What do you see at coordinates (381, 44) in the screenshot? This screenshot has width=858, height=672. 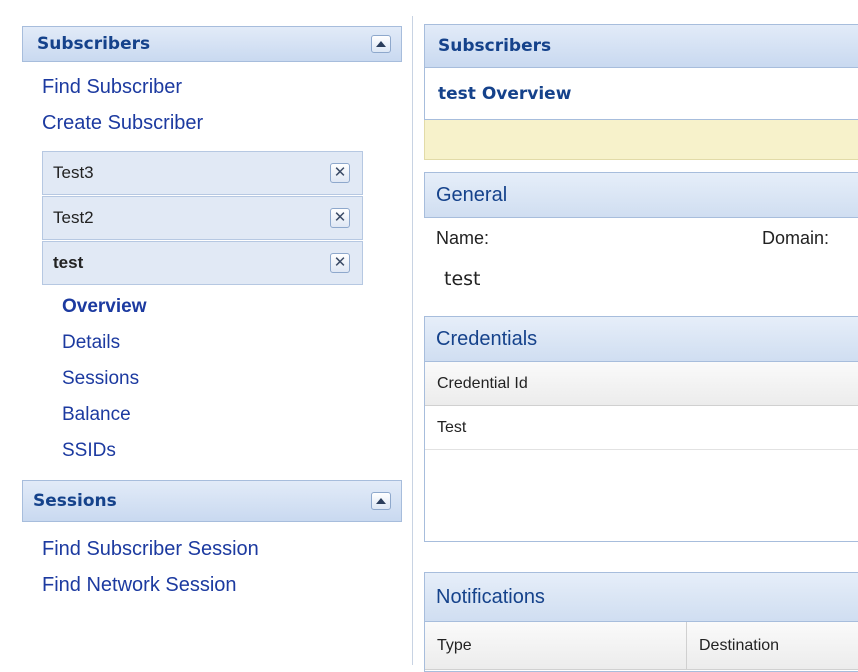 I see `collapse-subscribers-icon` at bounding box center [381, 44].